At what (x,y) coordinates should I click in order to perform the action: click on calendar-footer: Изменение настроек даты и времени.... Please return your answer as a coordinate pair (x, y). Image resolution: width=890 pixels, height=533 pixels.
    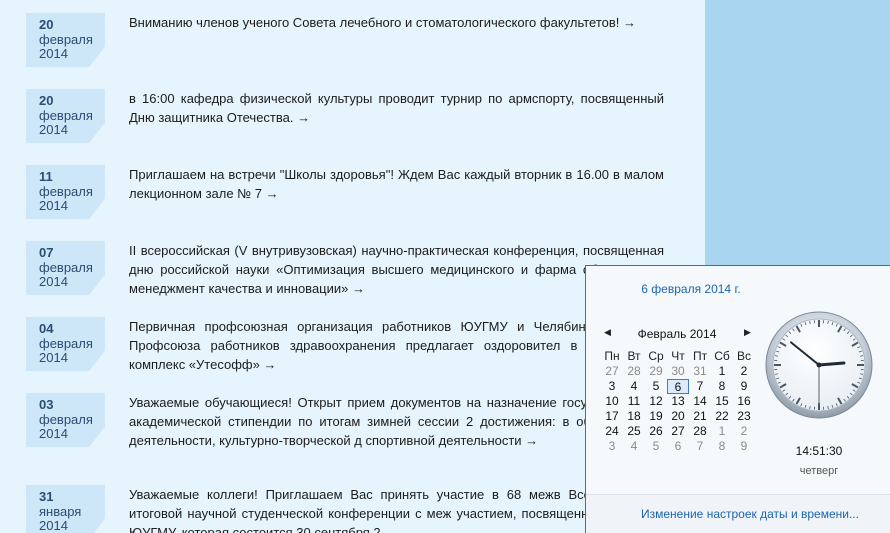
    Looking at the image, I should click on (738, 513).